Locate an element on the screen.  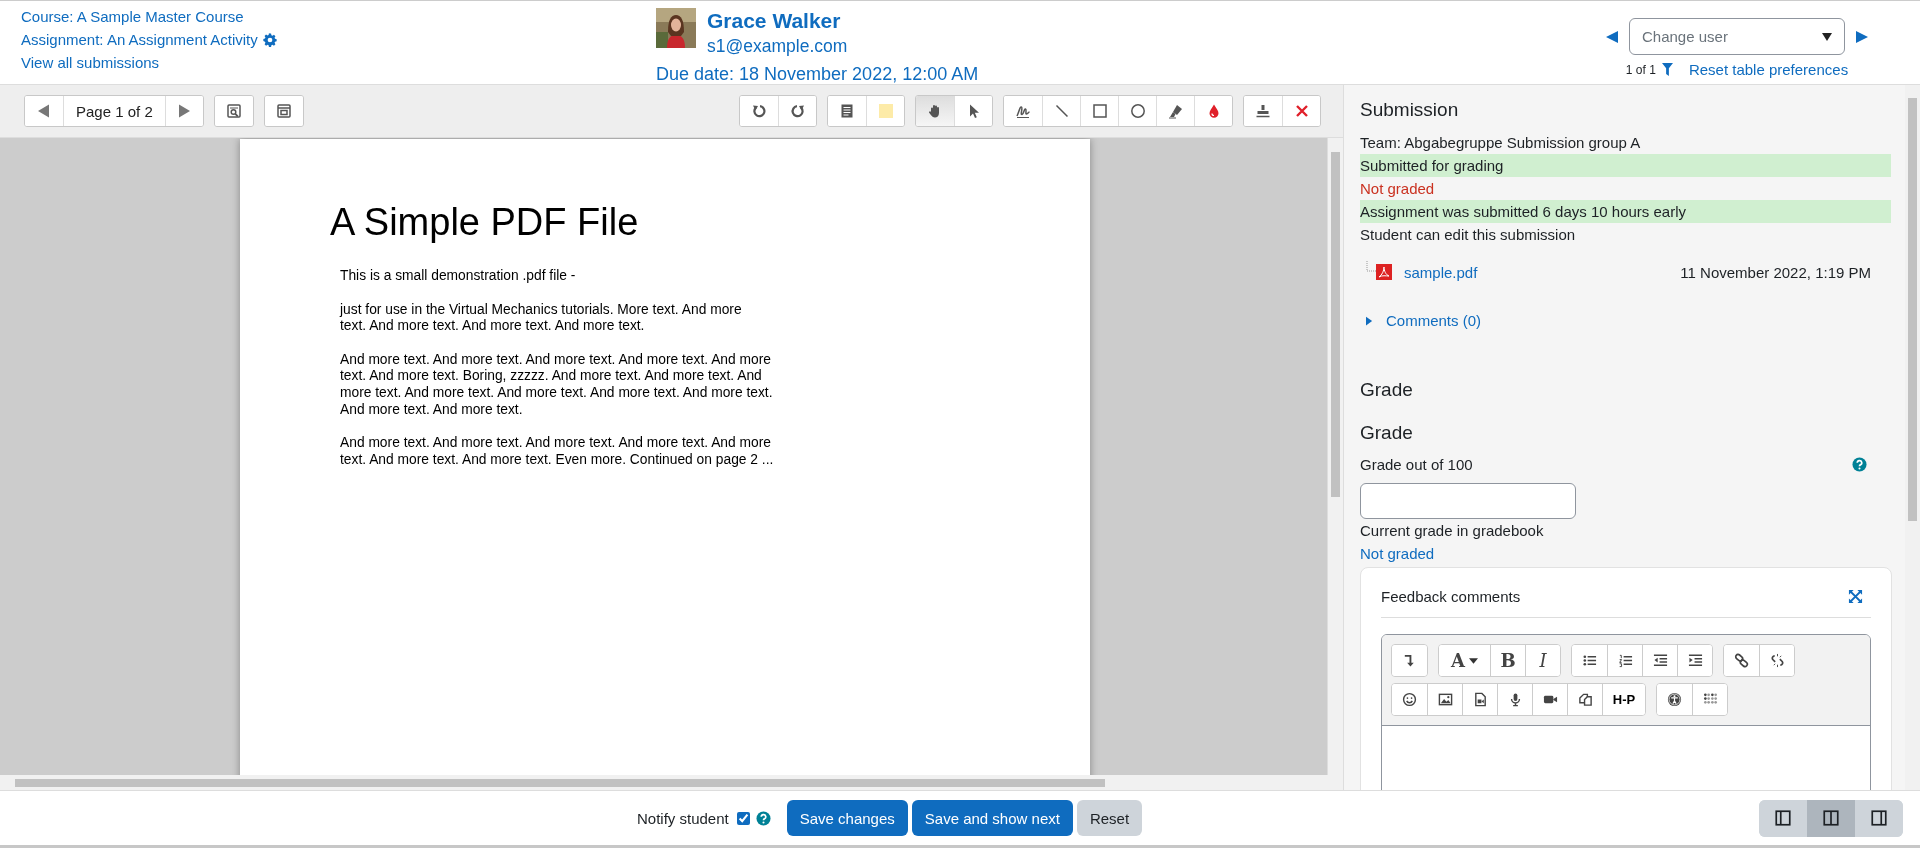
italic-button: I is located at coordinates (1542, 660).